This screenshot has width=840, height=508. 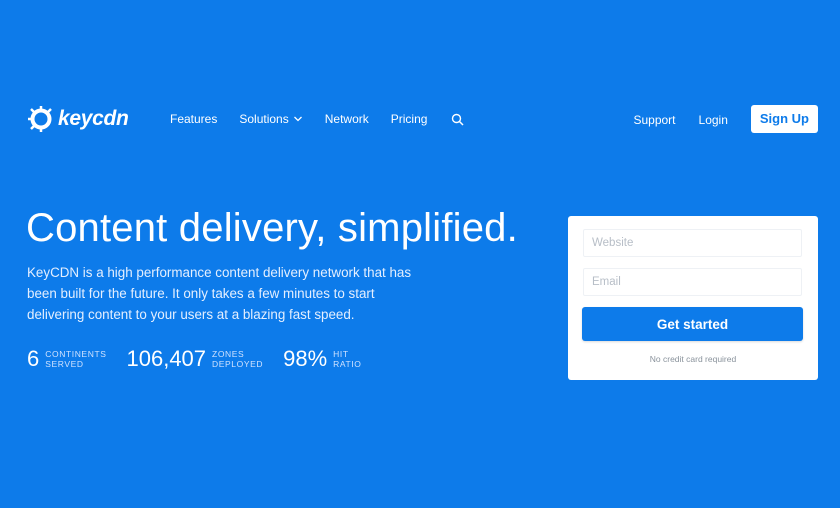 I want to click on stat-label-line: DEPLOYED, so click(x=238, y=364).